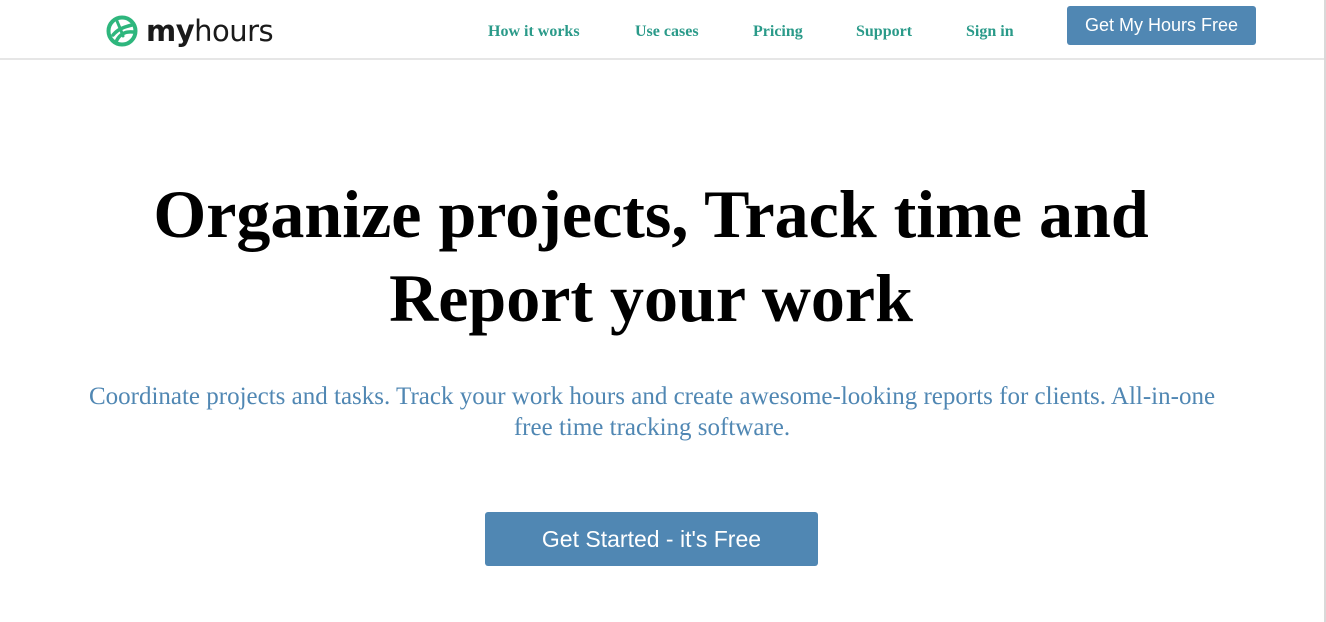 The image size is (1326, 622). What do you see at coordinates (1161, 25) in the screenshot?
I see `get-my-hours-free-button: Get My Hours Free` at bounding box center [1161, 25].